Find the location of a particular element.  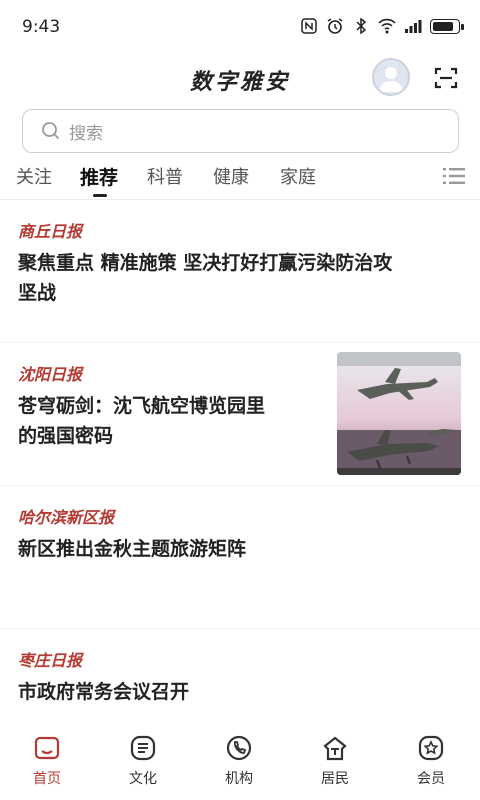

nav-member-label: 会员 is located at coordinates (431, 779).